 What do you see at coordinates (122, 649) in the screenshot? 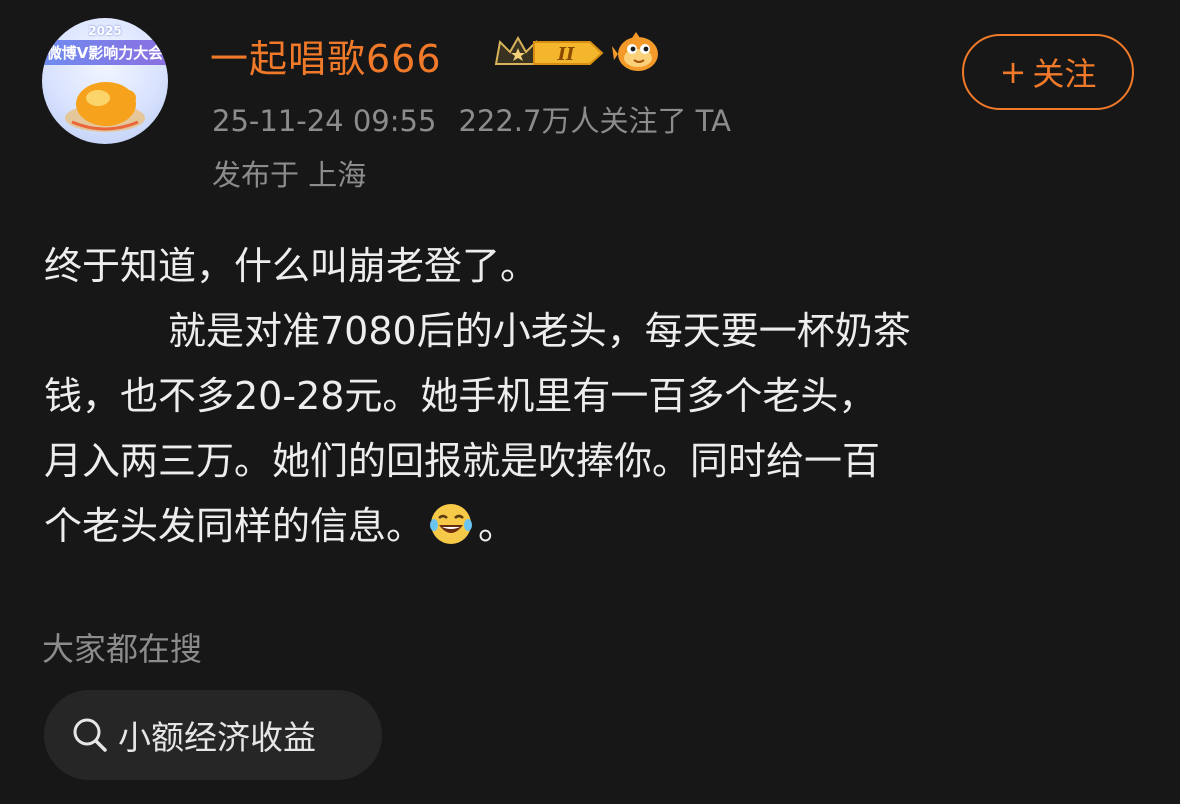
I see `trending-search-title: 大家都在搜` at bounding box center [122, 649].